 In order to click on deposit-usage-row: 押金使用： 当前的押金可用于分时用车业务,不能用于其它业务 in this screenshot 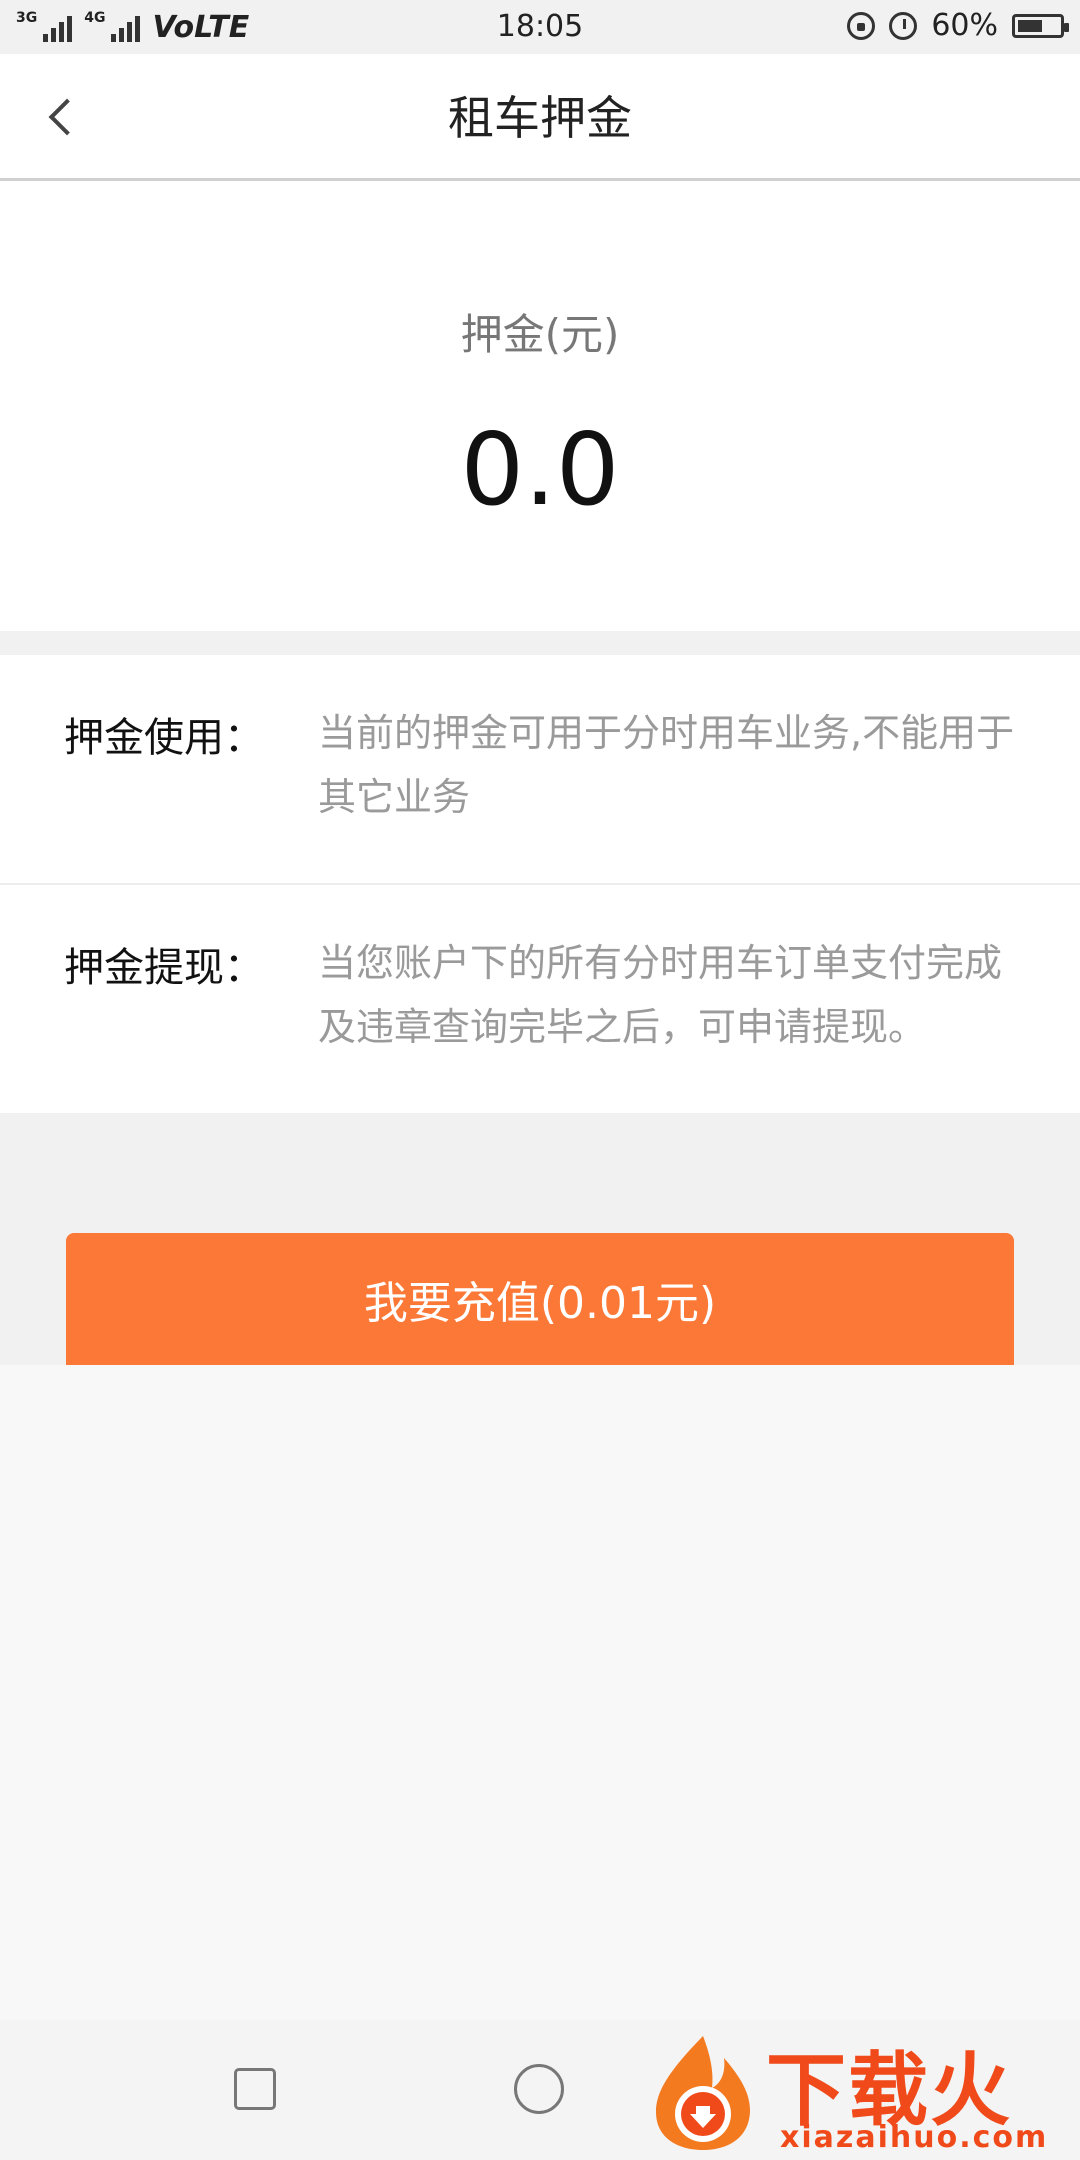, I will do `click(540, 770)`.